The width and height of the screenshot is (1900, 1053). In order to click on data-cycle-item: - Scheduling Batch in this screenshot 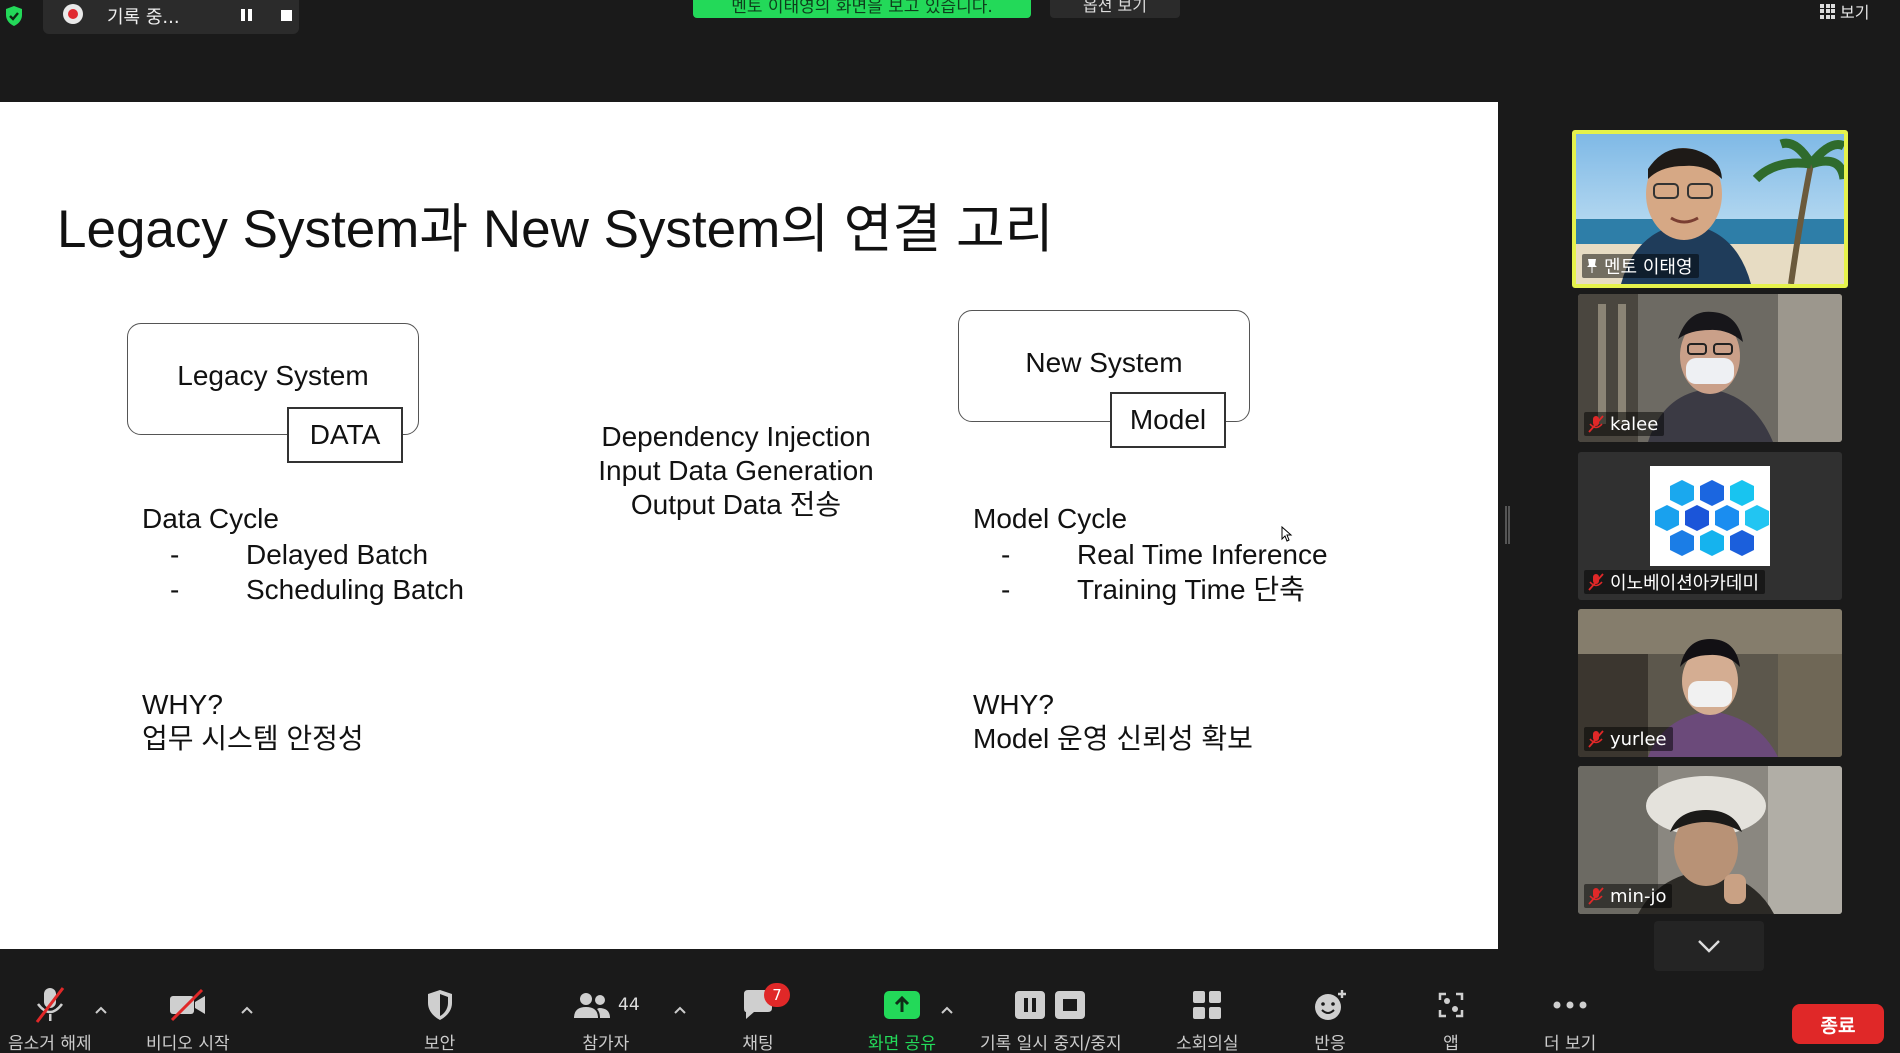, I will do `click(317, 589)`.